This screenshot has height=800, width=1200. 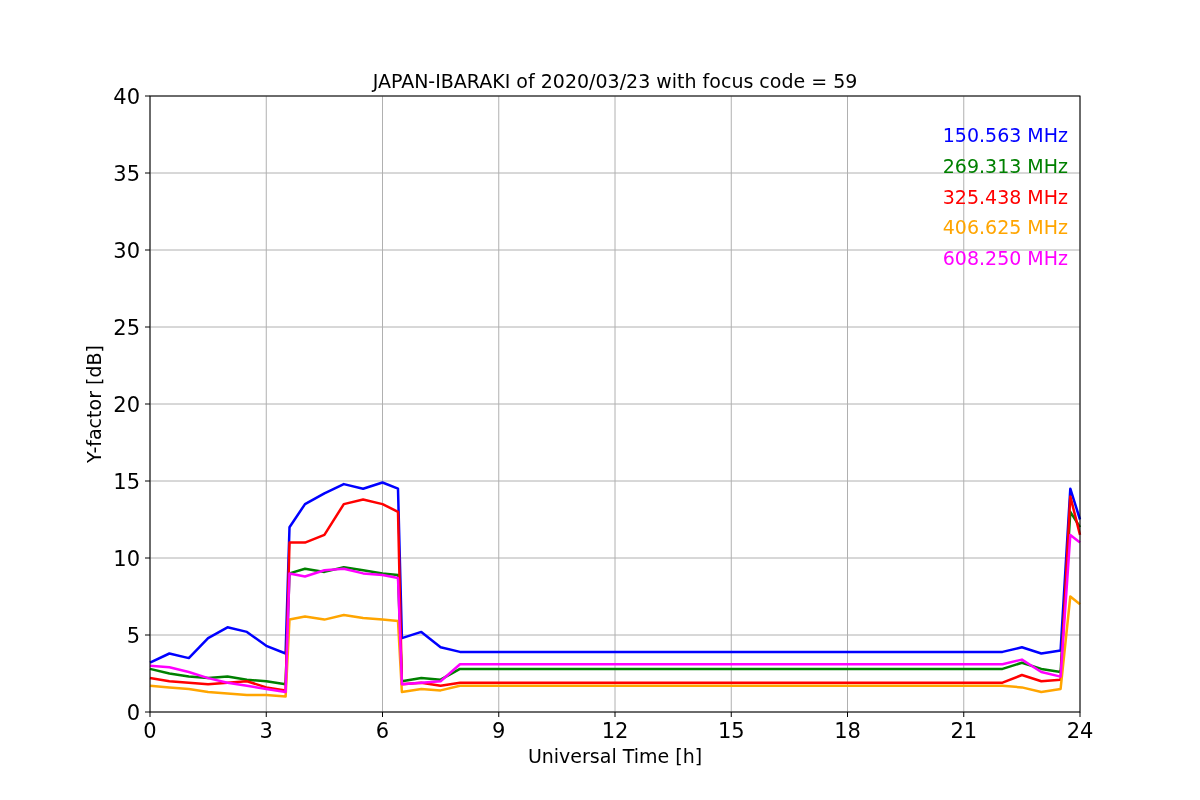 I want to click on x-tick-label: 21, so click(x=964, y=731).